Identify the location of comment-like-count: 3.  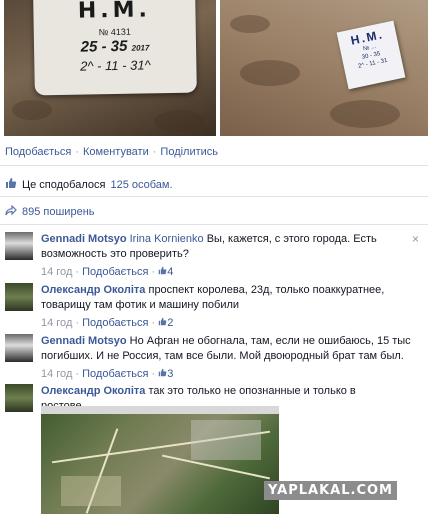
(170, 374).